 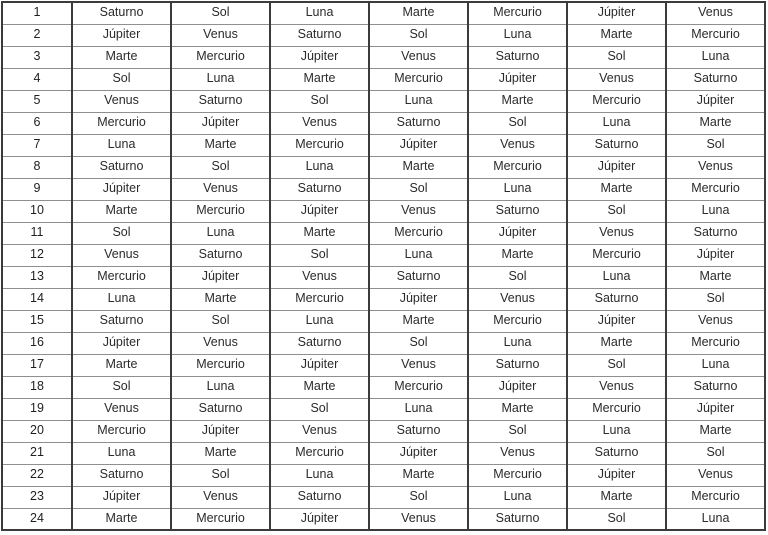 I want to click on row-index-cell: 20, so click(x=37, y=431).